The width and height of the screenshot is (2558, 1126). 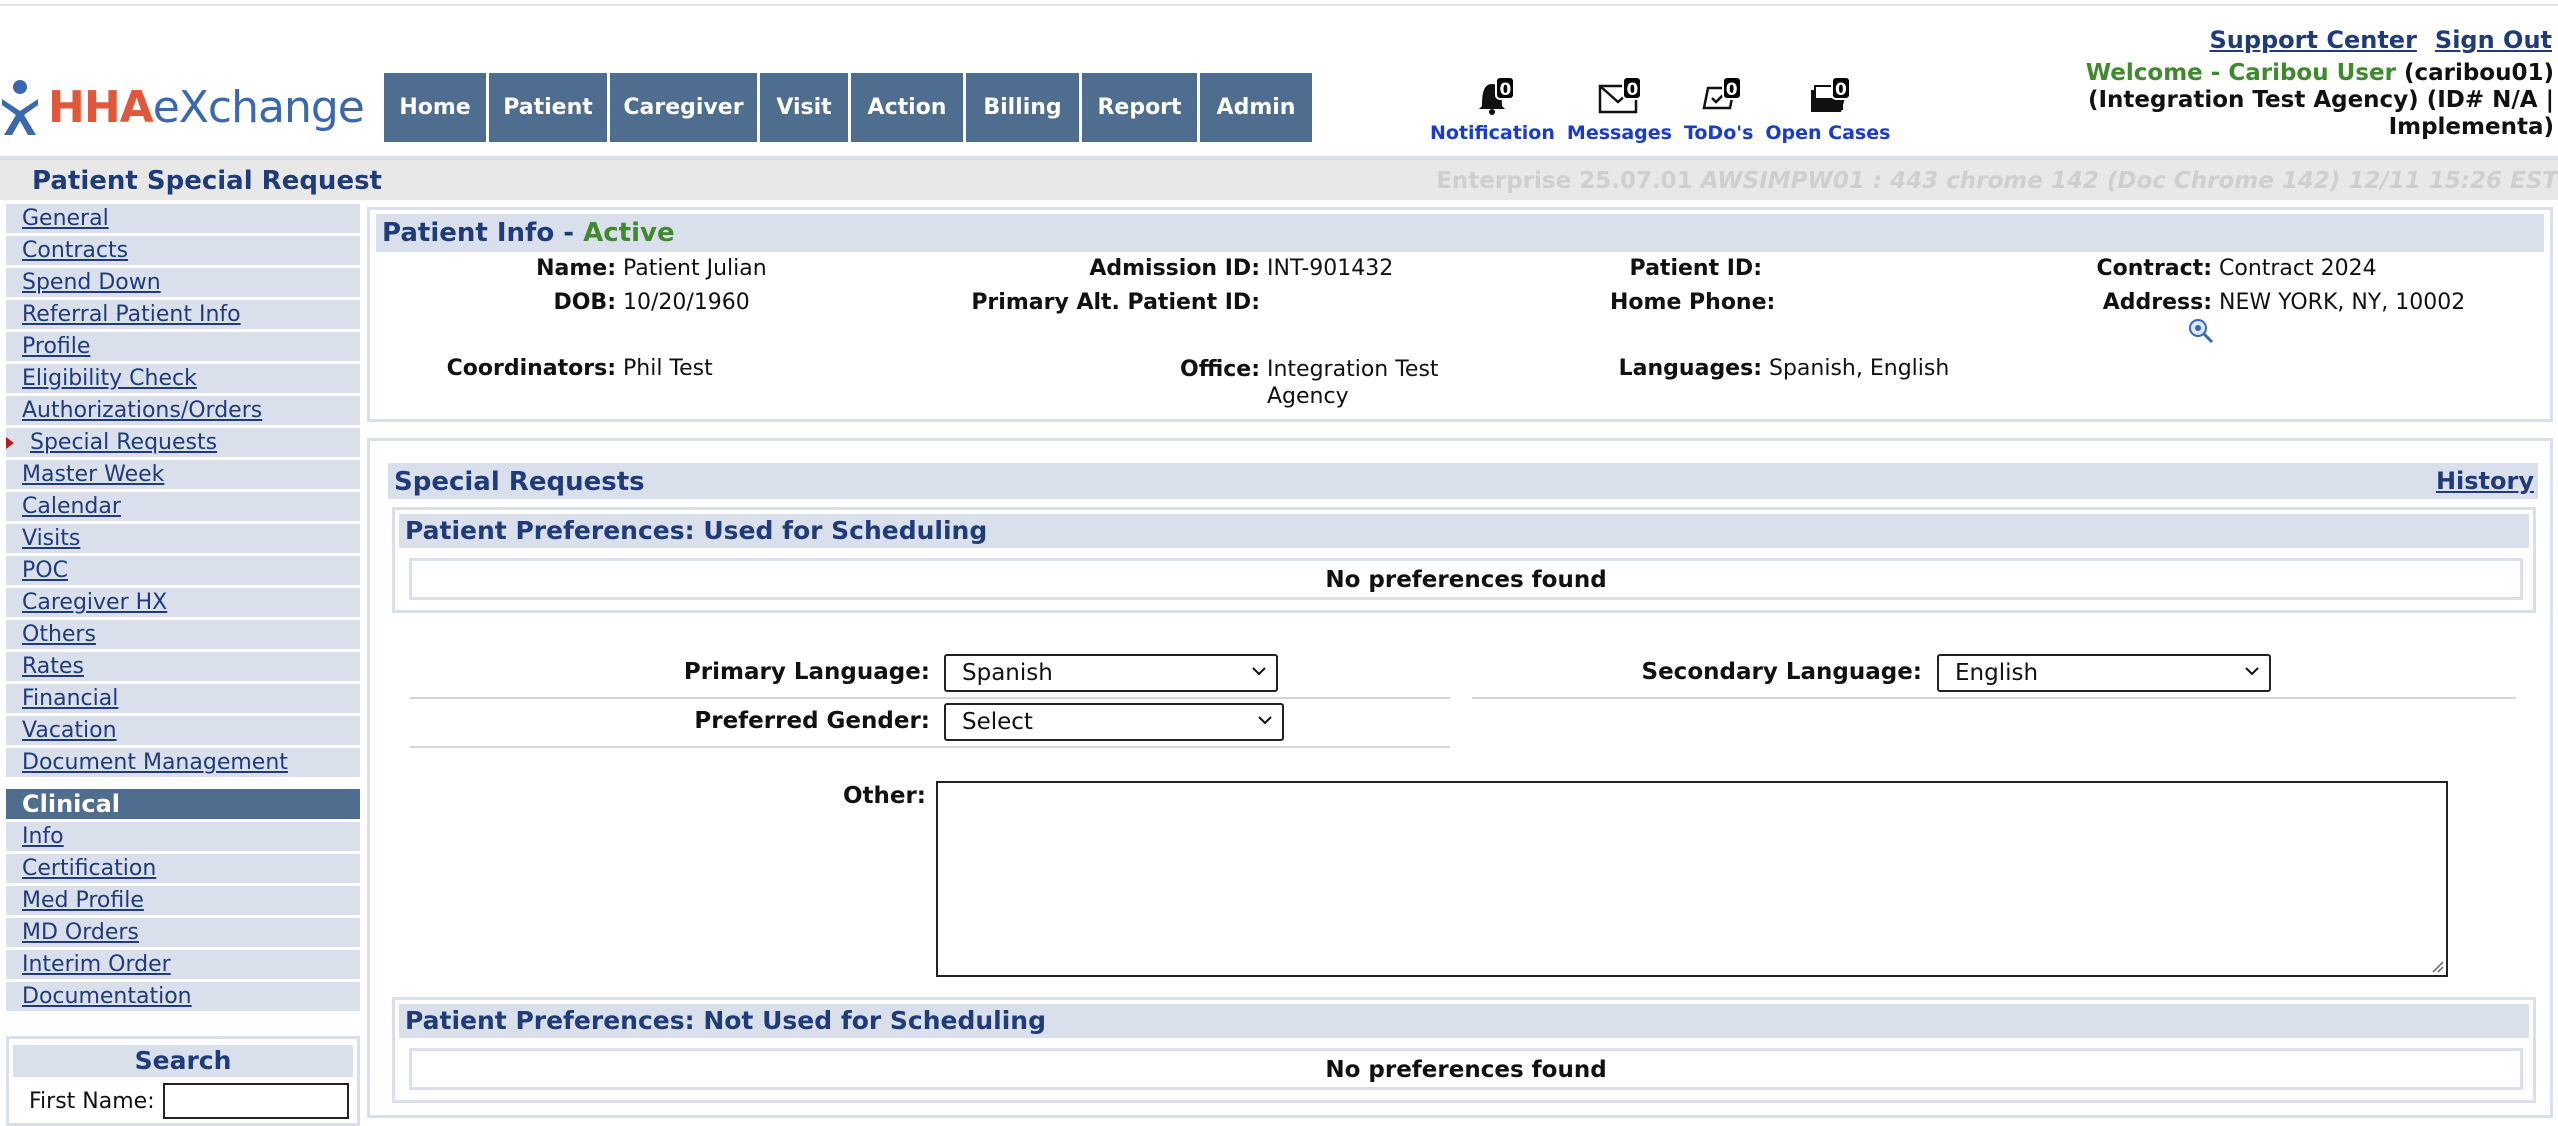 What do you see at coordinates (183, 932) in the screenshot?
I see `sidebar-item-md-orders: MD Orders` at bounding box center [183, 932].